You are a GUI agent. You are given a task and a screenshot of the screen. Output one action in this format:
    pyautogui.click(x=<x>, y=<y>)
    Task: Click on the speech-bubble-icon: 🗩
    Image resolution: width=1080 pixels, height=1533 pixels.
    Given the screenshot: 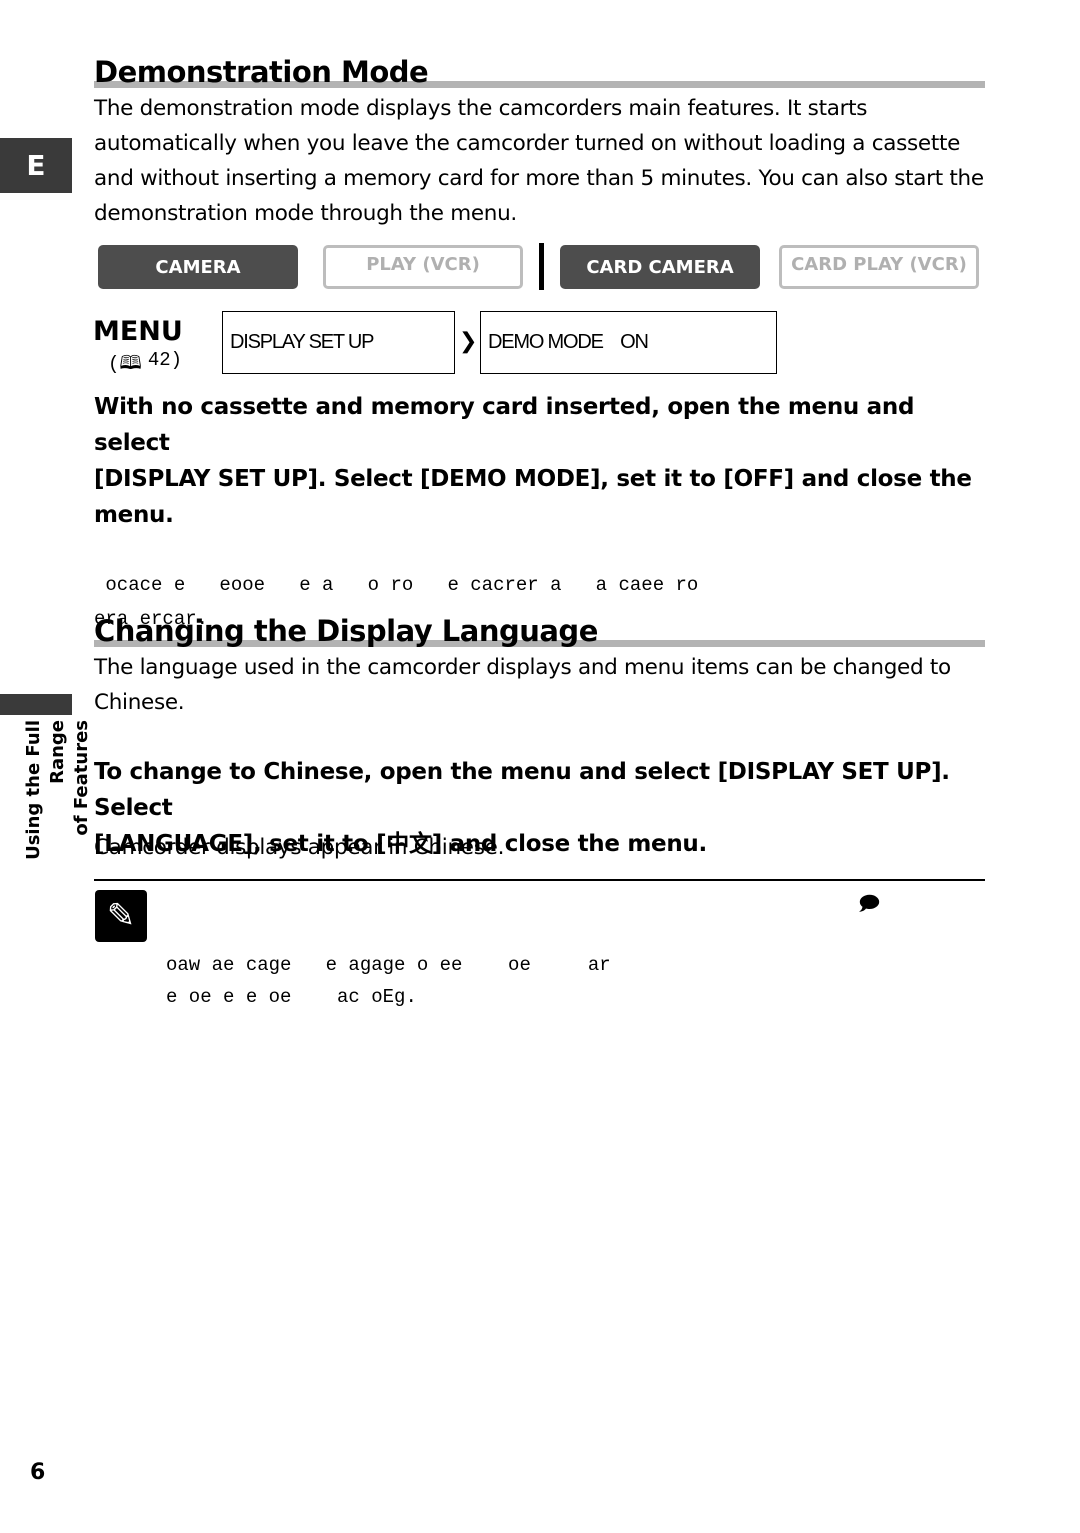 What is the action you would take?
    pyautogui.click(x=869, y=903)
    